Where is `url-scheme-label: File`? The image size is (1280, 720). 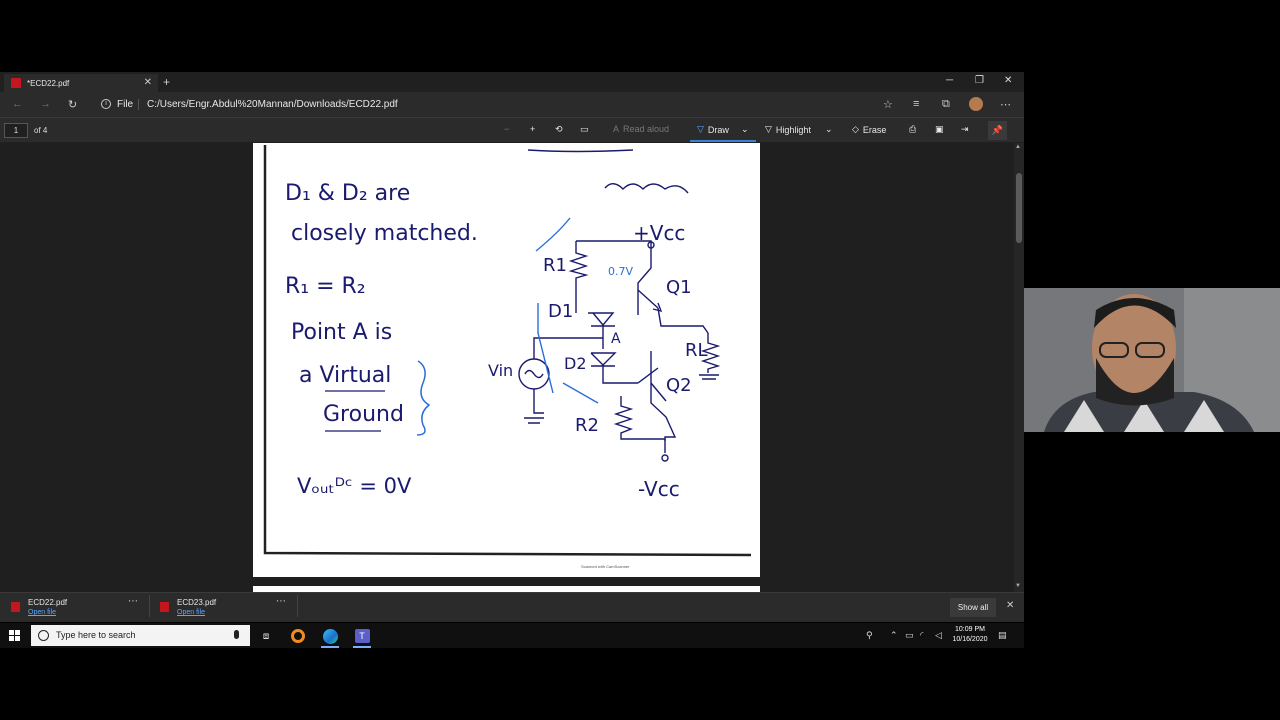
url-scheme-label: File is located at coordinates (125, 104).